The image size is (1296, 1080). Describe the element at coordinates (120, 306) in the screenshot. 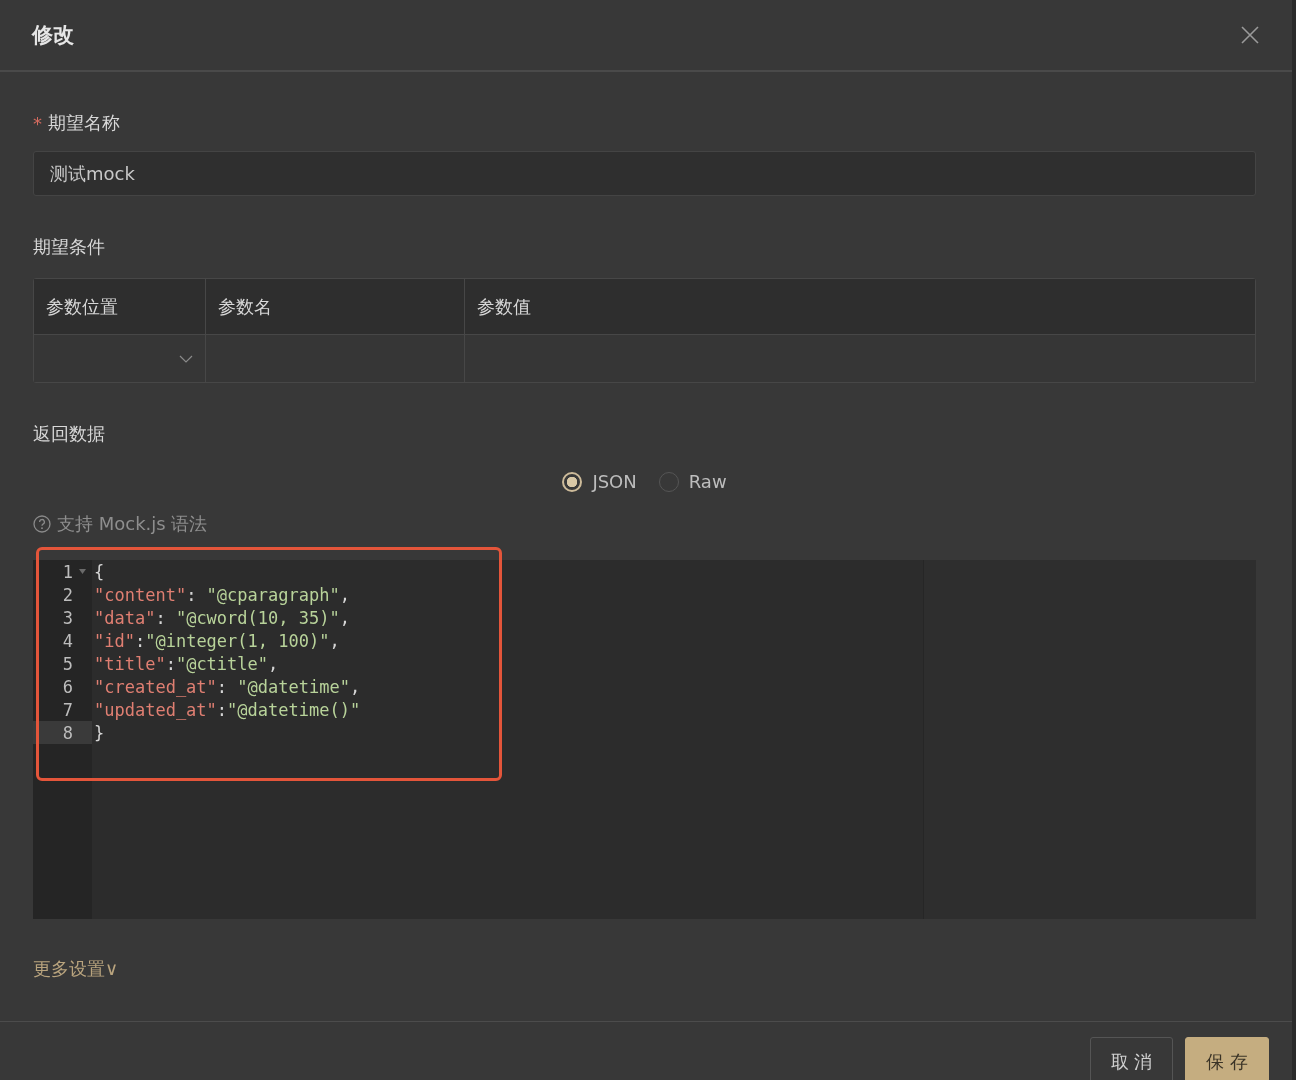

I see `column-header: 参数位置` at that location.